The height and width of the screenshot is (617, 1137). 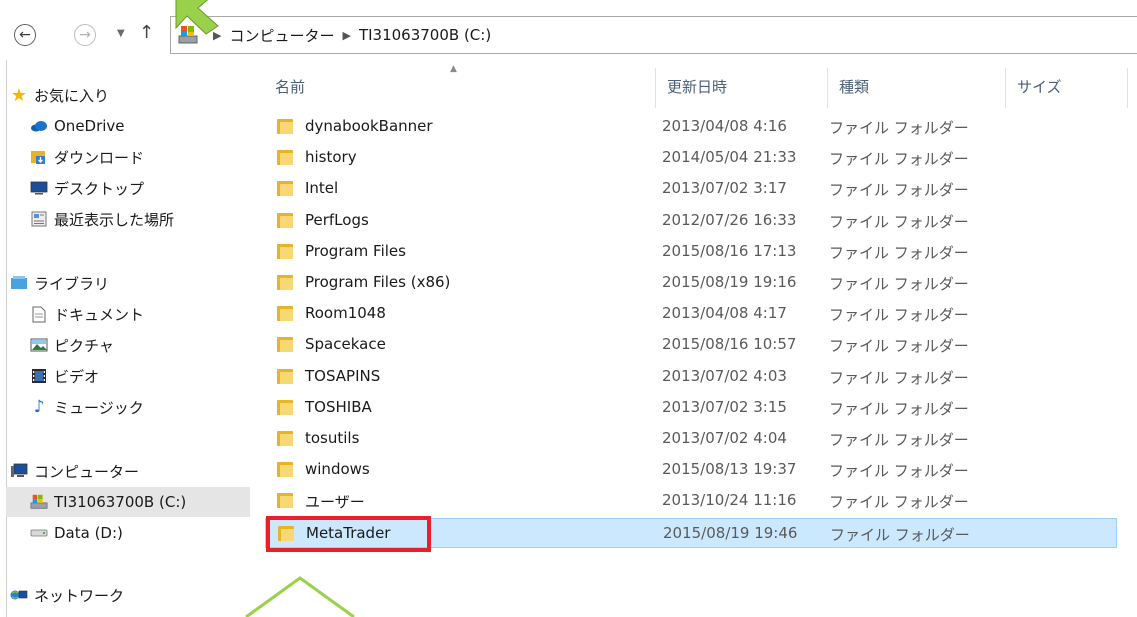 What do you see at coordinates (300, 596) in the screenshot?
I see `bottom-arrow-icon` at bounding box center [300, 596].